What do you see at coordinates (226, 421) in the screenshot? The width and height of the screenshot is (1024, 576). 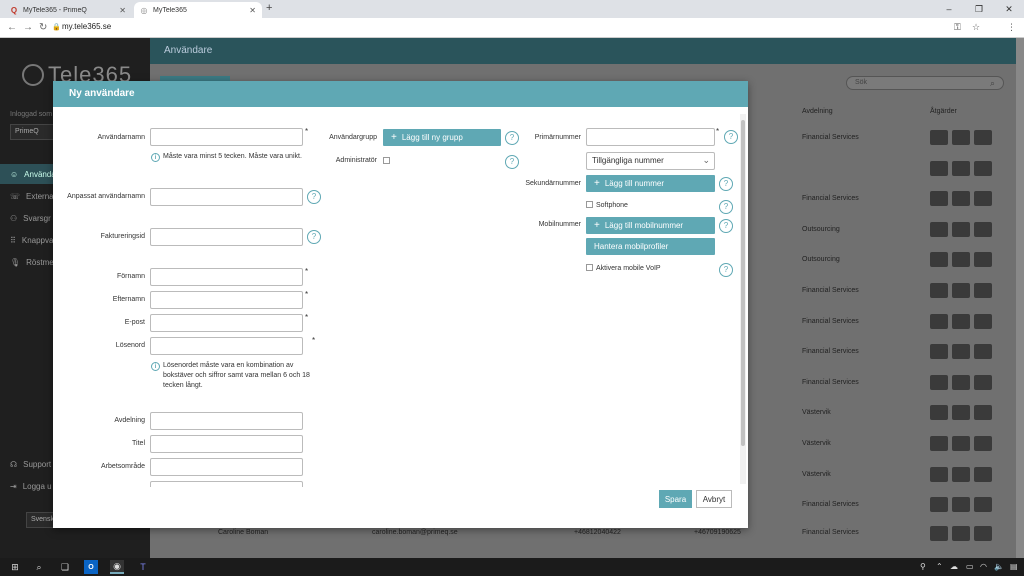 I see `department-input` at bounding box center [226, 421].